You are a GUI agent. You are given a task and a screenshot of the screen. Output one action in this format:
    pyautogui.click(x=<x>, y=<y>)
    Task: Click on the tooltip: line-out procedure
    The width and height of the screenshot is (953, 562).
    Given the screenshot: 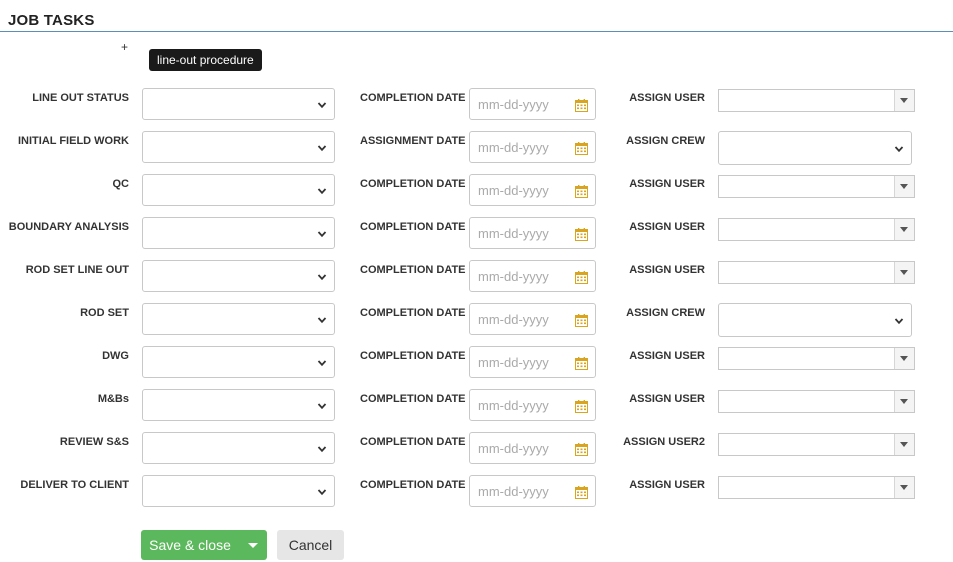 What is the action you would take?
    pyautogui.click(x=205, y=60)
    